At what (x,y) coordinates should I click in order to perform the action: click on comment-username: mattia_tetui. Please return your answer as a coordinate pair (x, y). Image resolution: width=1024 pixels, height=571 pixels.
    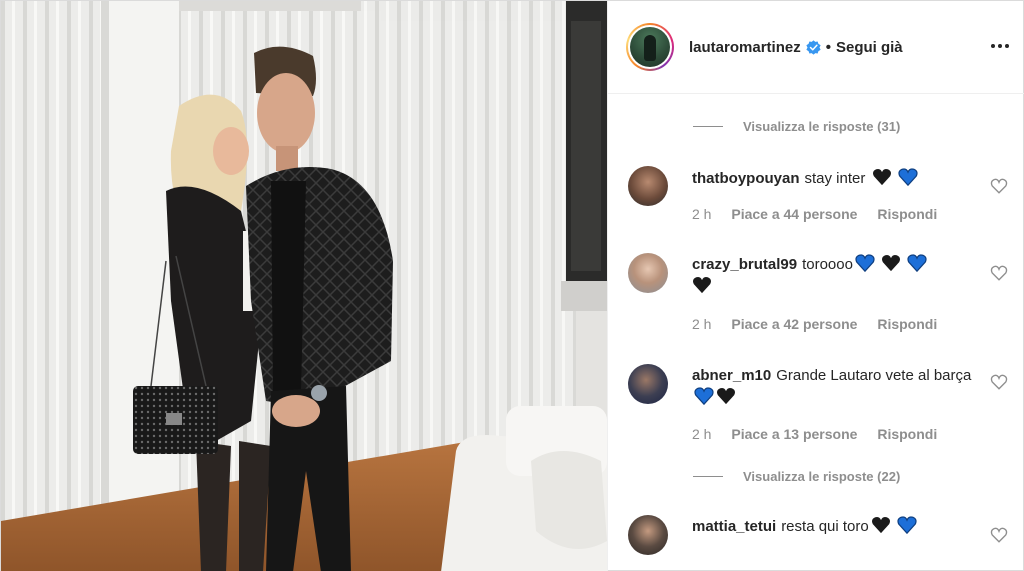
    Looking at the image, I should click on (734, 526).